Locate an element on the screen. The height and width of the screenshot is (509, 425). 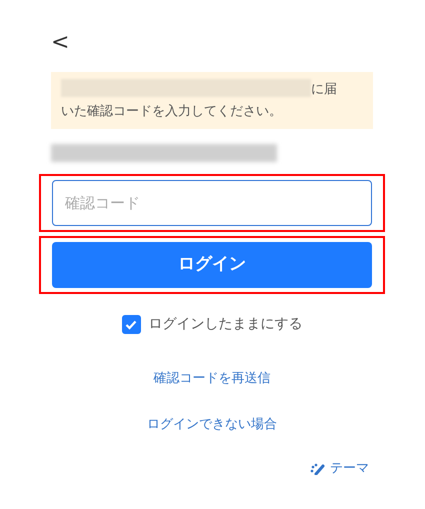
remember-checkbox is located at coordinates (131, 324).